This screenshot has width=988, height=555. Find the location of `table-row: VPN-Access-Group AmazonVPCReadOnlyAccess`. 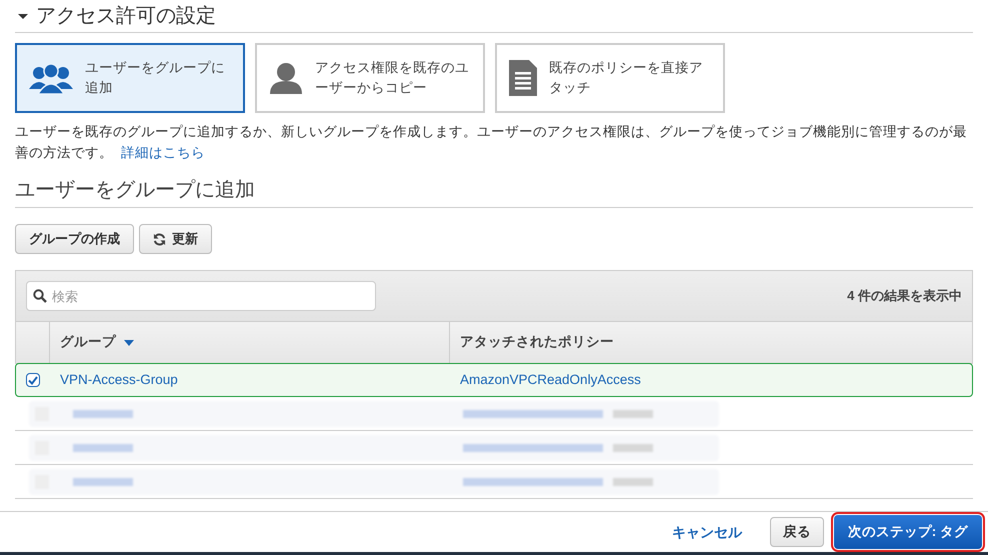

table-row: VPN-Access-Group AmazonVPCReadOnlyAccess is located at coordinates (494, 380).